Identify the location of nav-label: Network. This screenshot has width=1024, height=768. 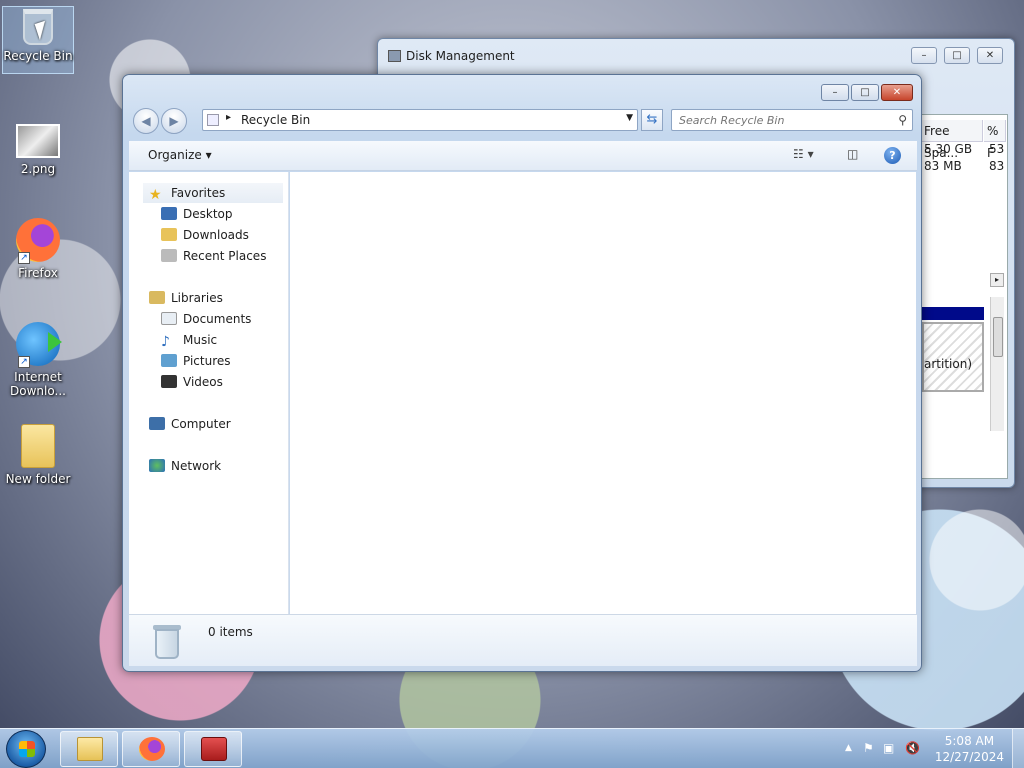
(196, 466).